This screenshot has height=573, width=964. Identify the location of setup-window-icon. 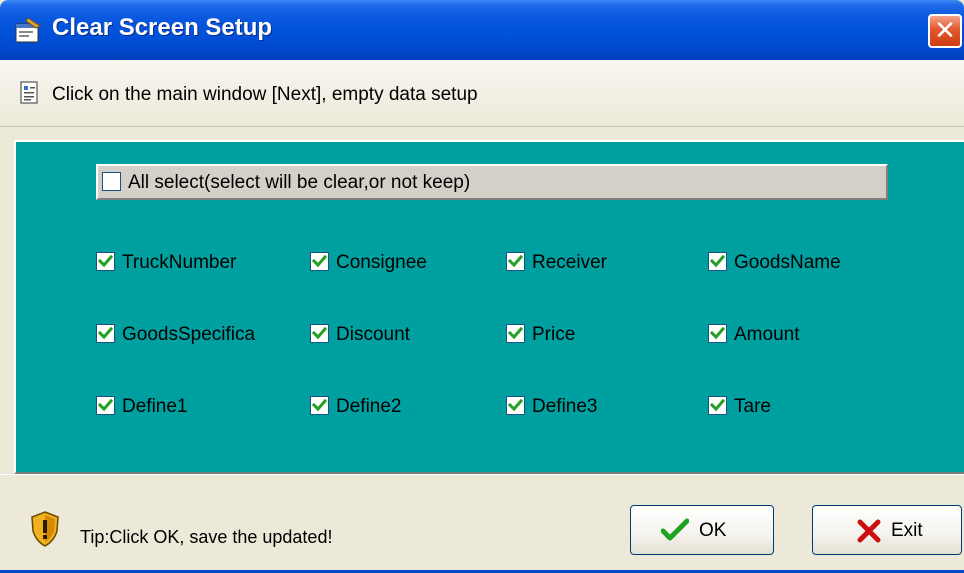
(28, 30).